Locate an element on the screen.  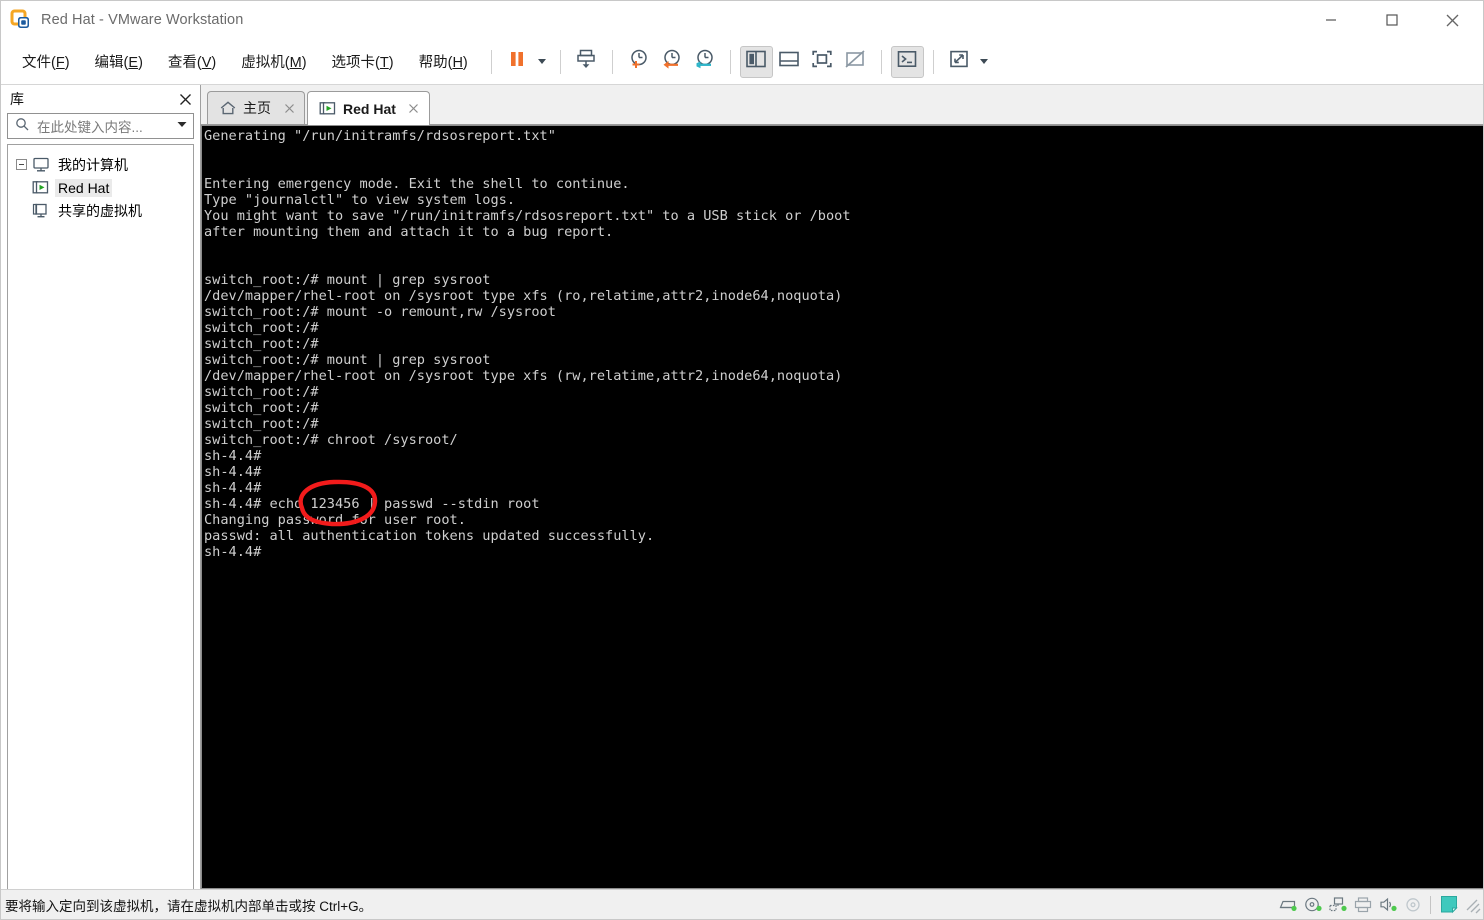
hide-console-view-icon is located at coordinates (855, 61).